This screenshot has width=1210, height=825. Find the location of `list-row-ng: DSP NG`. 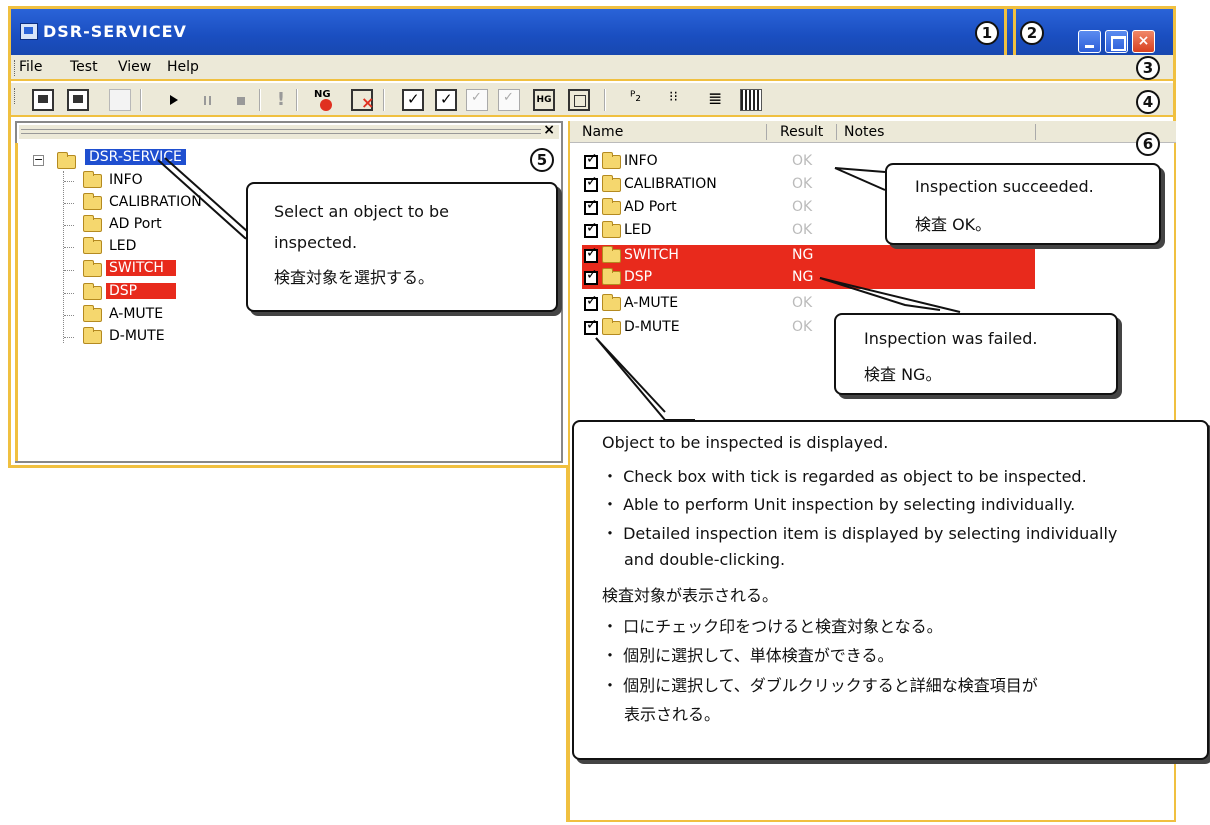

list-row-ng: DSP NG is located at coordinates (808, 278).